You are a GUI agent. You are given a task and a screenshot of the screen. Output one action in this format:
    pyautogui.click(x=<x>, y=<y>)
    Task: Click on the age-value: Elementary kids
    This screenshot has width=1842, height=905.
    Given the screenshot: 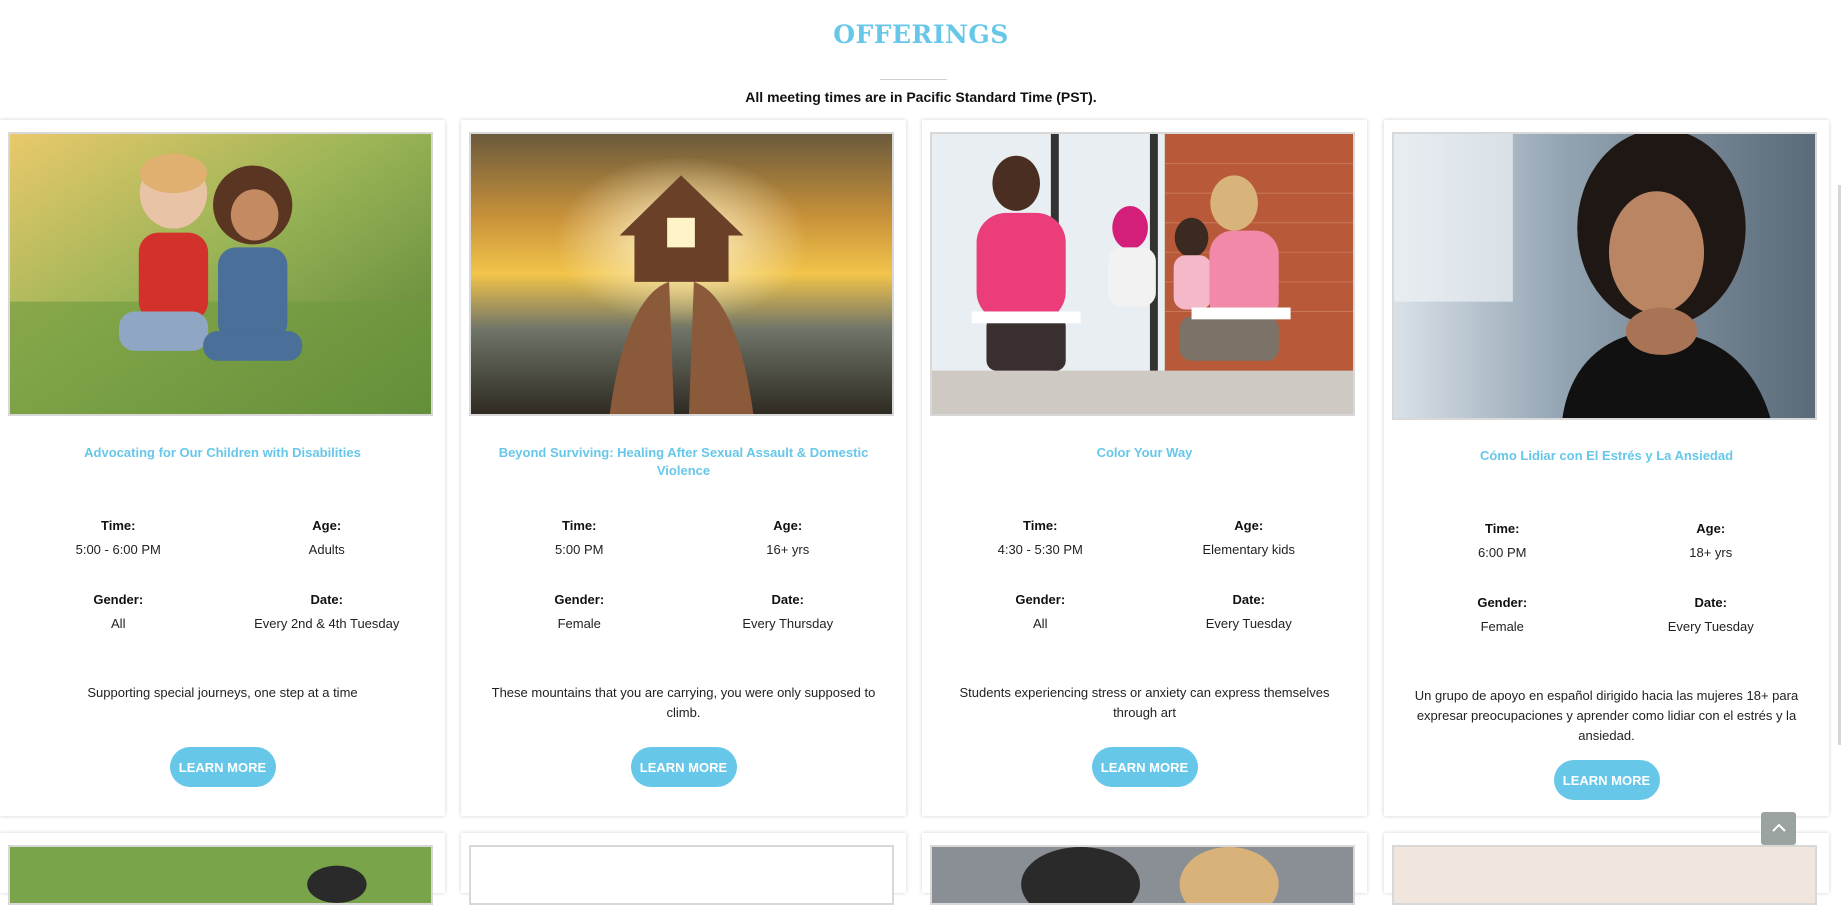 What is the action you would take?
    pyautogui.click(x=1248, y=549)
    